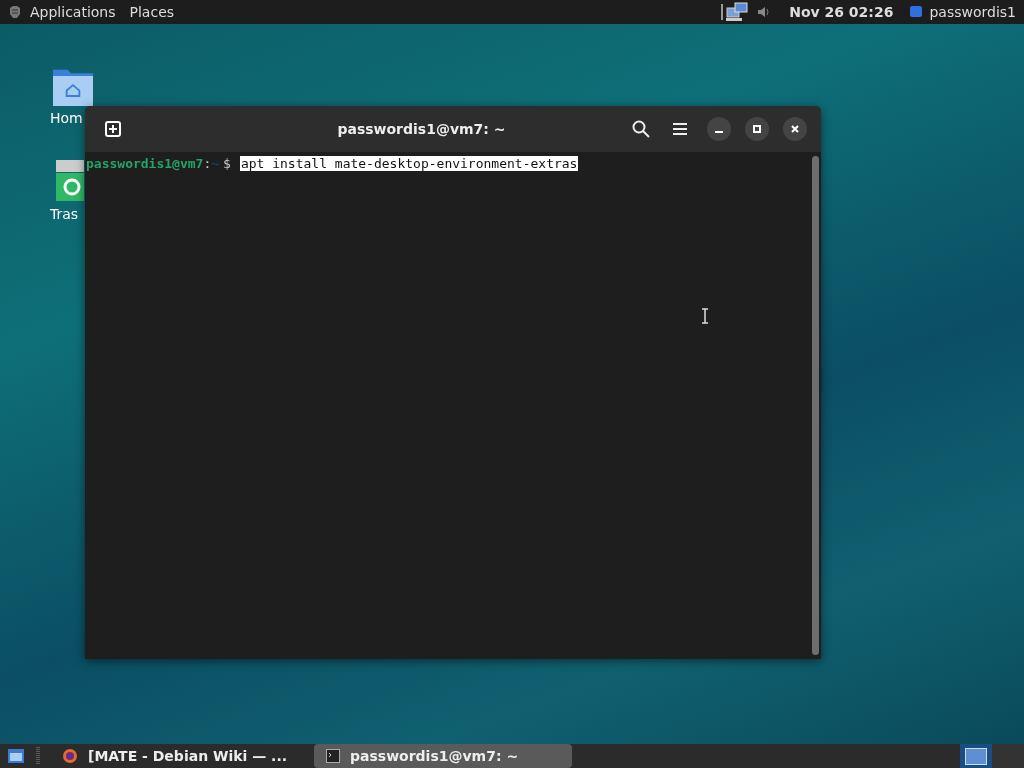 The width and height of the screenshot is (1024, 768). Describe the element at coordinates (972, 12) in the screenshot. I see `user-name: passwordis1` at that location.